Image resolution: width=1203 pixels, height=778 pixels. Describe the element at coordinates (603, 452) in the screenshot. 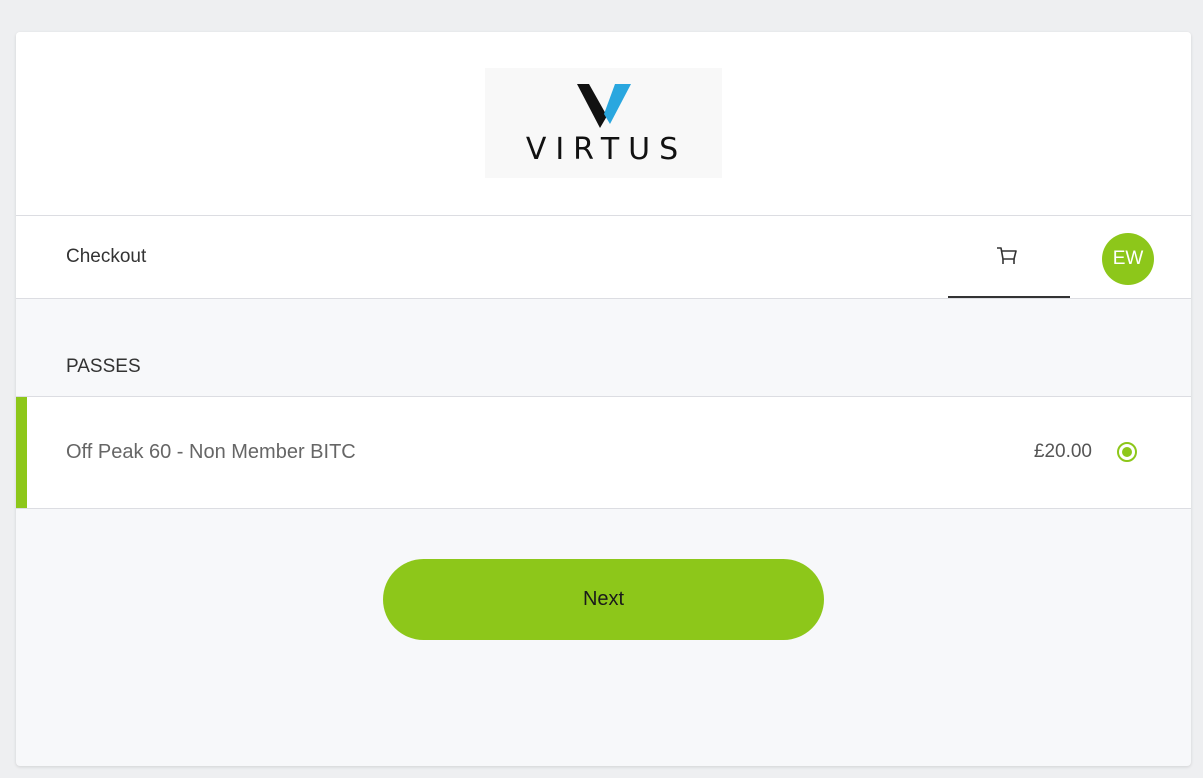

I see `pass-option-row: Off Peak 60 - Non Member BITC £20.00` at that location.